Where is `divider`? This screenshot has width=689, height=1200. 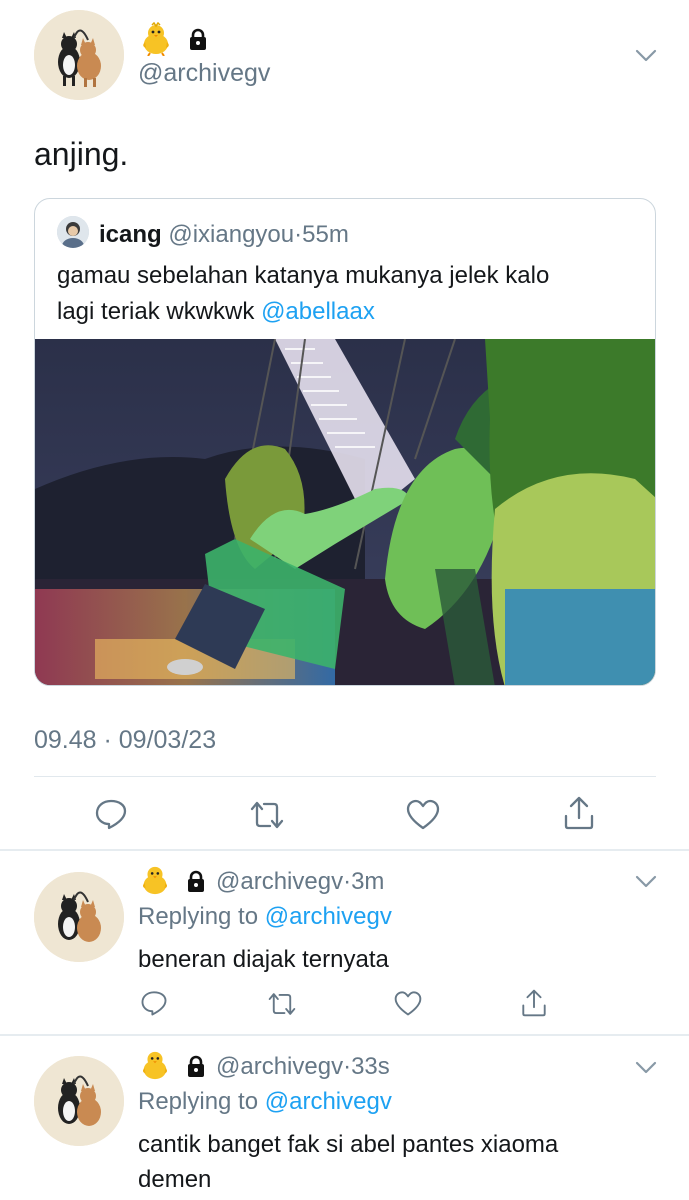
divider is located at coordinates (345, 776).